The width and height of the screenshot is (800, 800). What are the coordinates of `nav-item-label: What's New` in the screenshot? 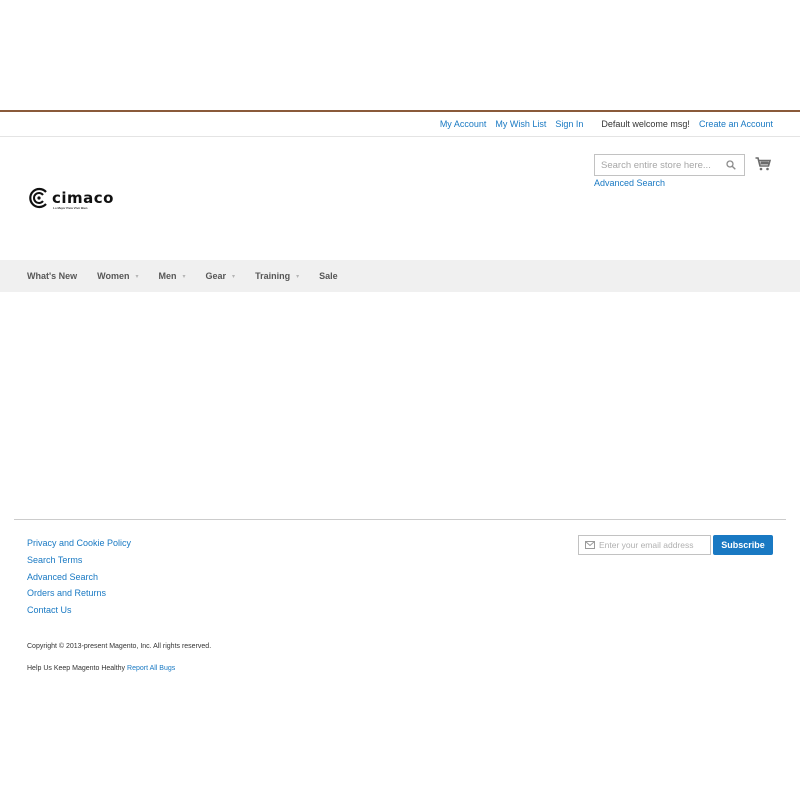 It's located at (52, 276).